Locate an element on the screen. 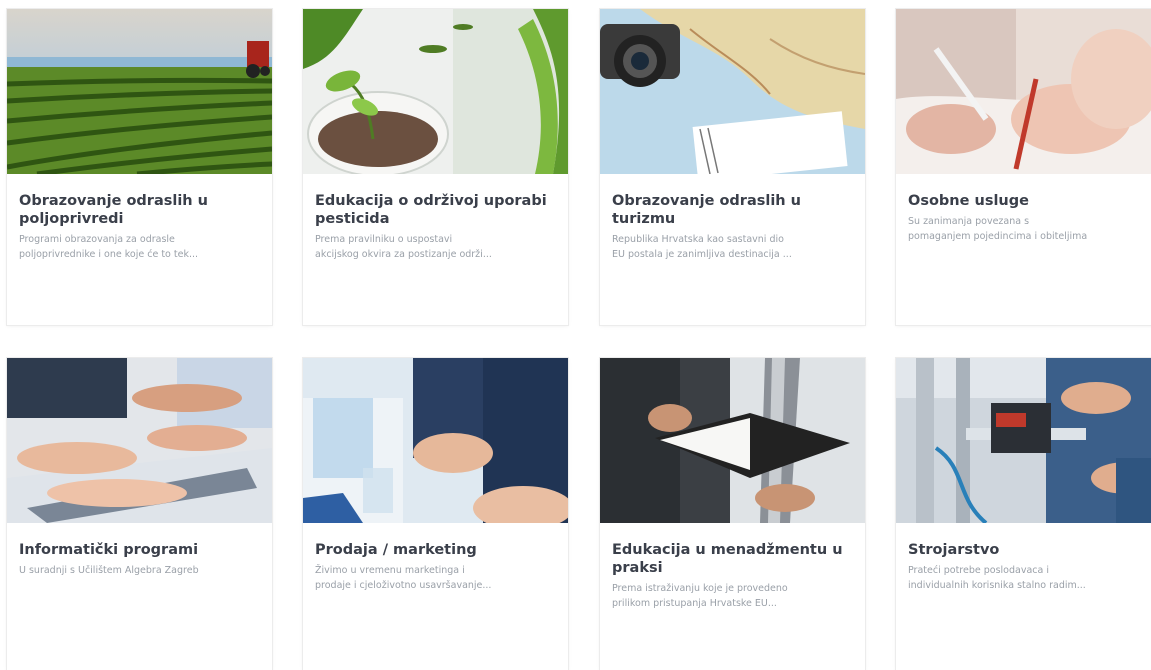 This screenshot has height=670, width=1151. writing-hands-image is located at coordinates (1023, 91).